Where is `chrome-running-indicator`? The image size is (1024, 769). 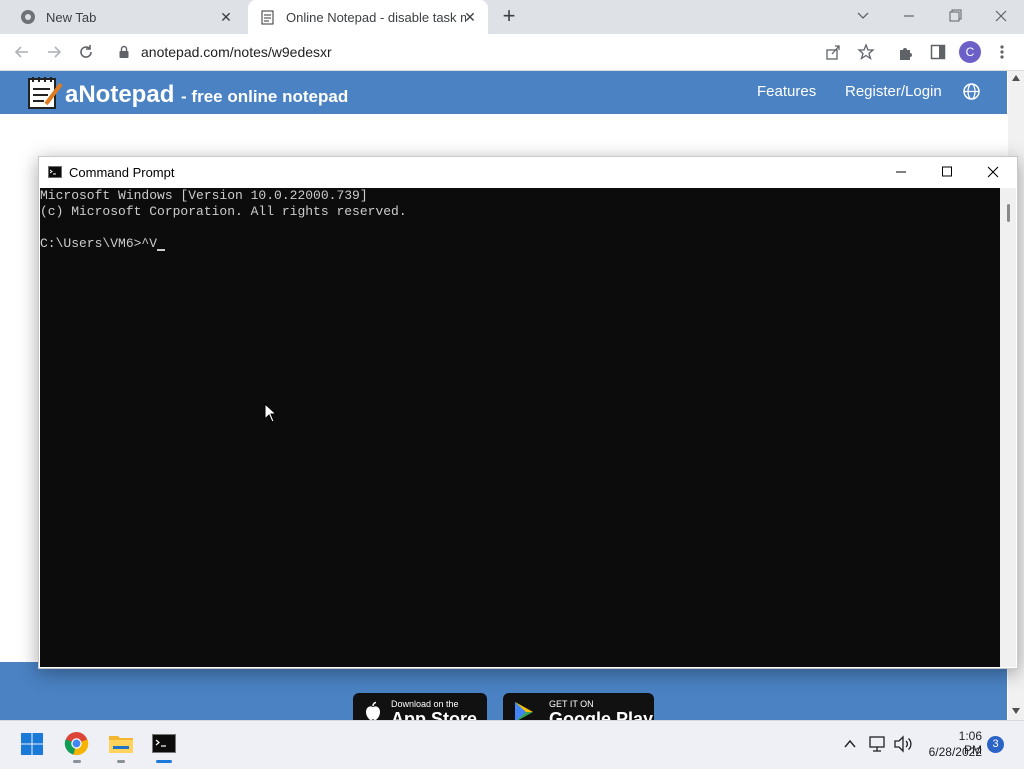 chrome-running-indicator is located at coordinates (77, 761).